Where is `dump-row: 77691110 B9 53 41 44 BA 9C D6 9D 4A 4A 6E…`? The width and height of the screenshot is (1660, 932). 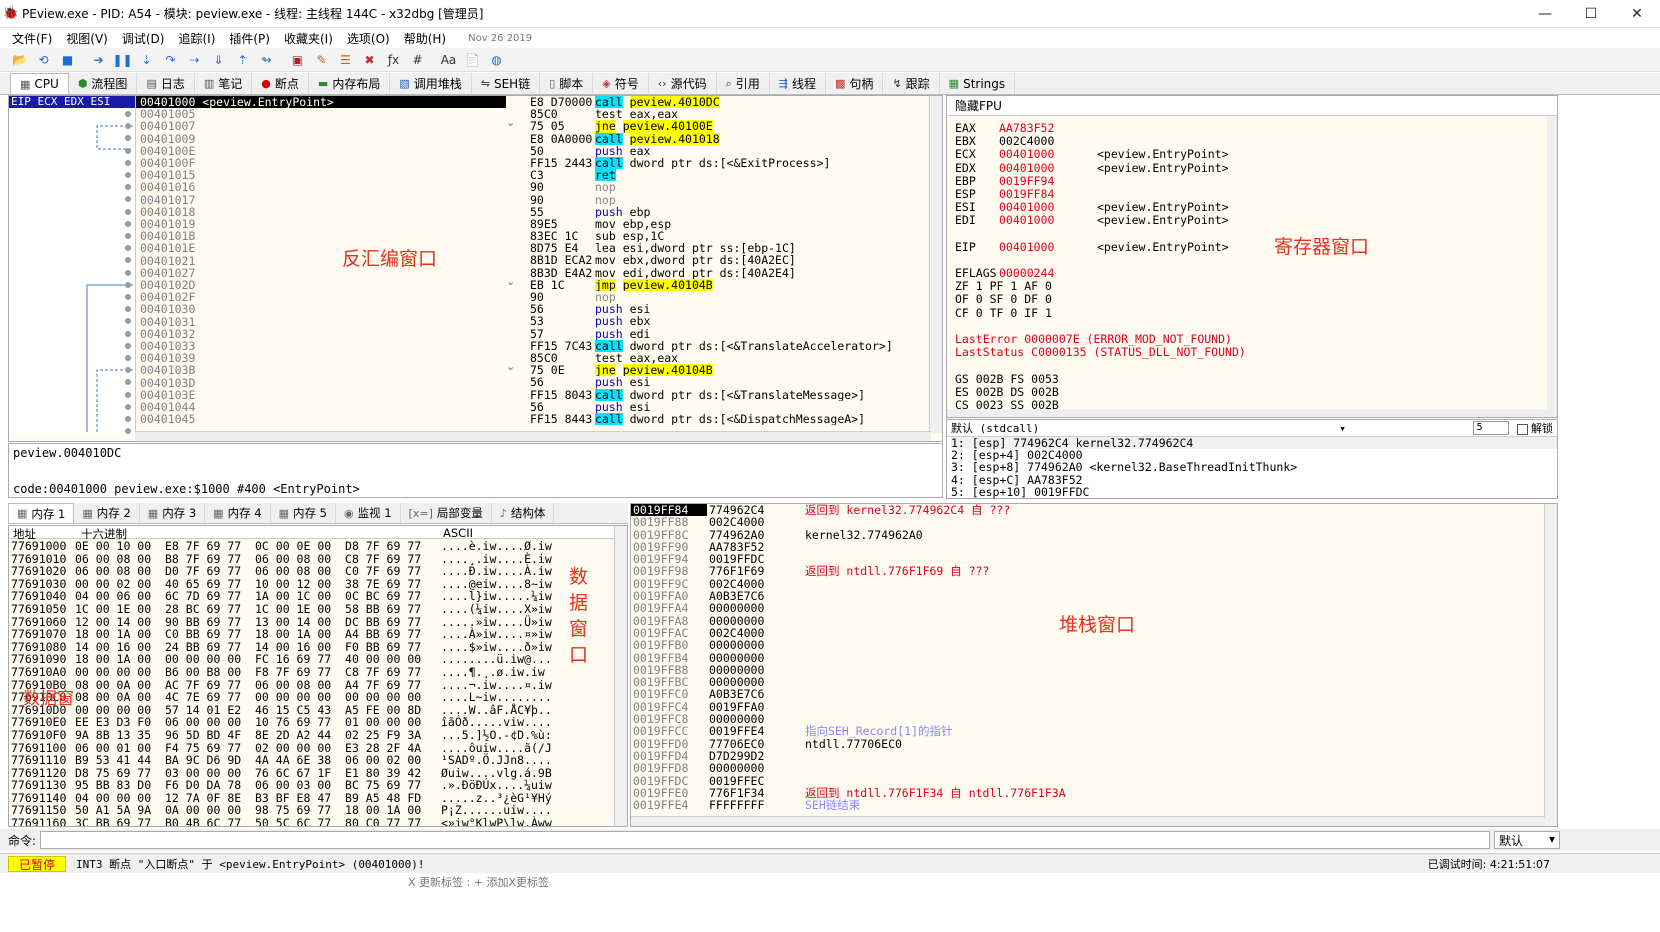 dump-row: 77691110 B9 53 41 44 BA 9C D6 9D 4A 4A 6E… is located at coordinates (290, 760).